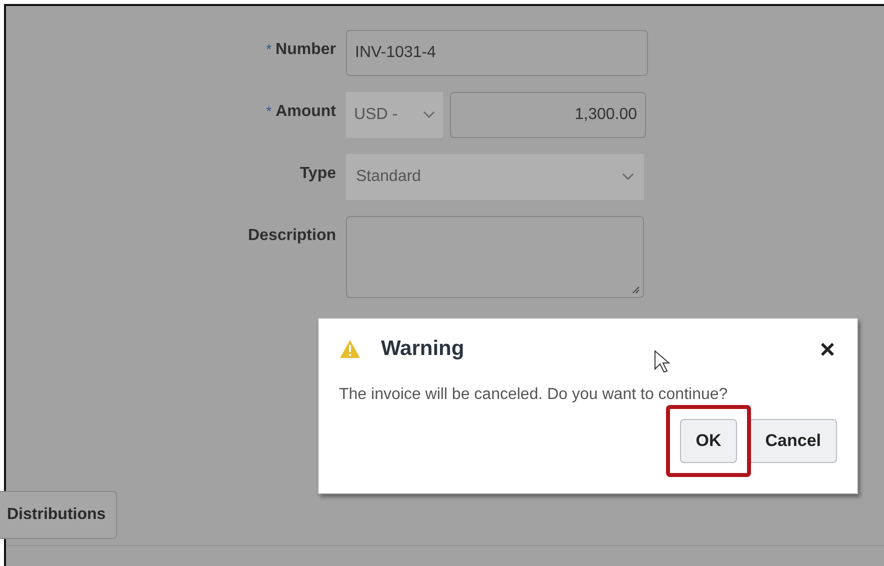  What do you see at coordinates (422, 349) in the screenshot?
I see `dialog-title: Warning` at bounding box center [422, 349].